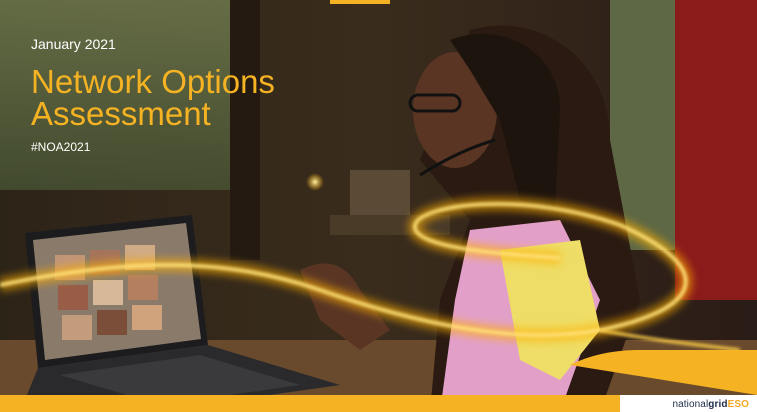  I want to click on report-title: Network Options Assessment, so click(153, 97).